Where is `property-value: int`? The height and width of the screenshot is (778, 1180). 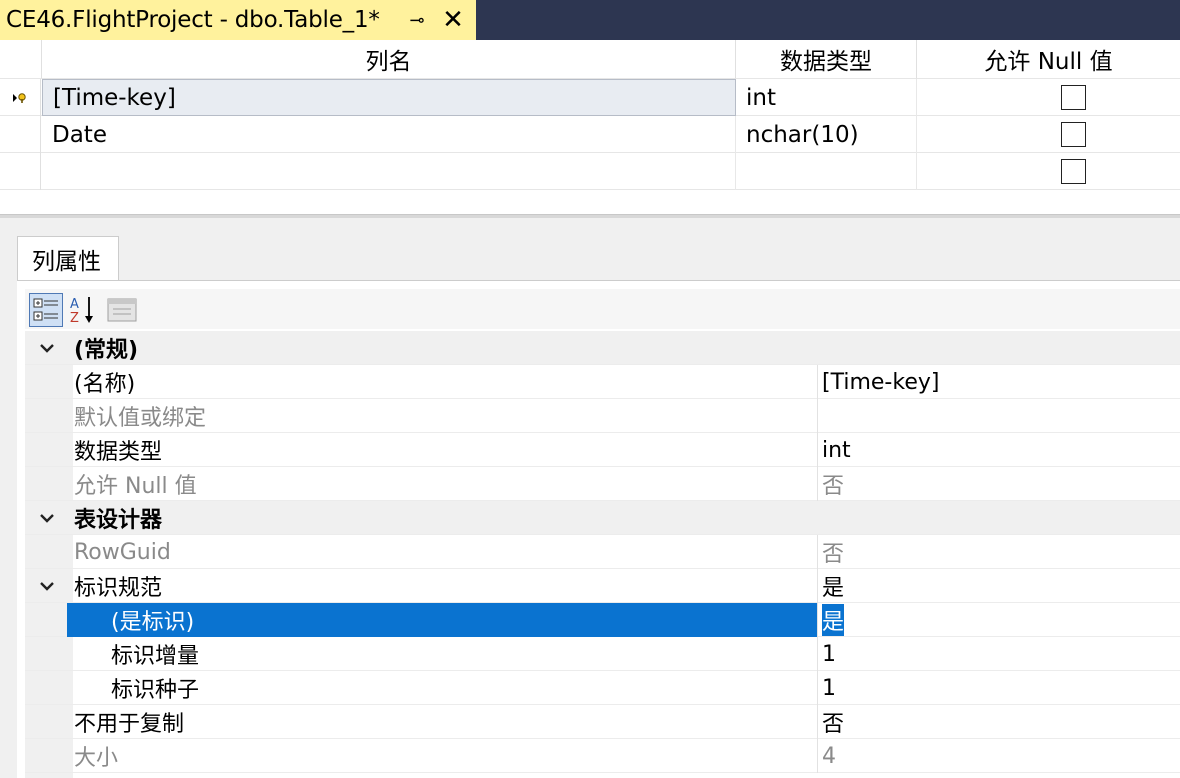 property-value: int is located at coordinates (834, 450).